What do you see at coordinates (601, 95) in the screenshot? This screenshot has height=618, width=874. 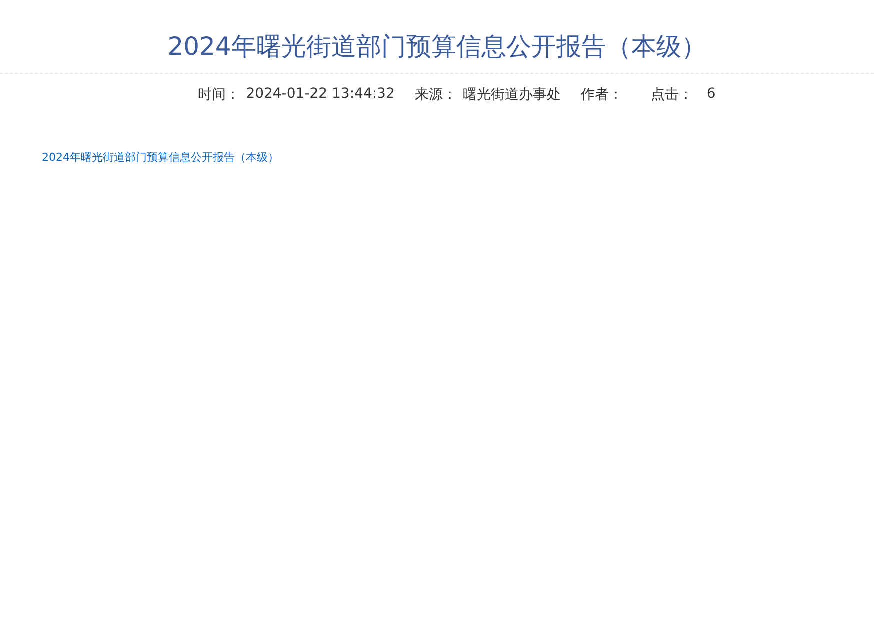 I see `meta-label: 作者：` at bounding box center [601, 95].